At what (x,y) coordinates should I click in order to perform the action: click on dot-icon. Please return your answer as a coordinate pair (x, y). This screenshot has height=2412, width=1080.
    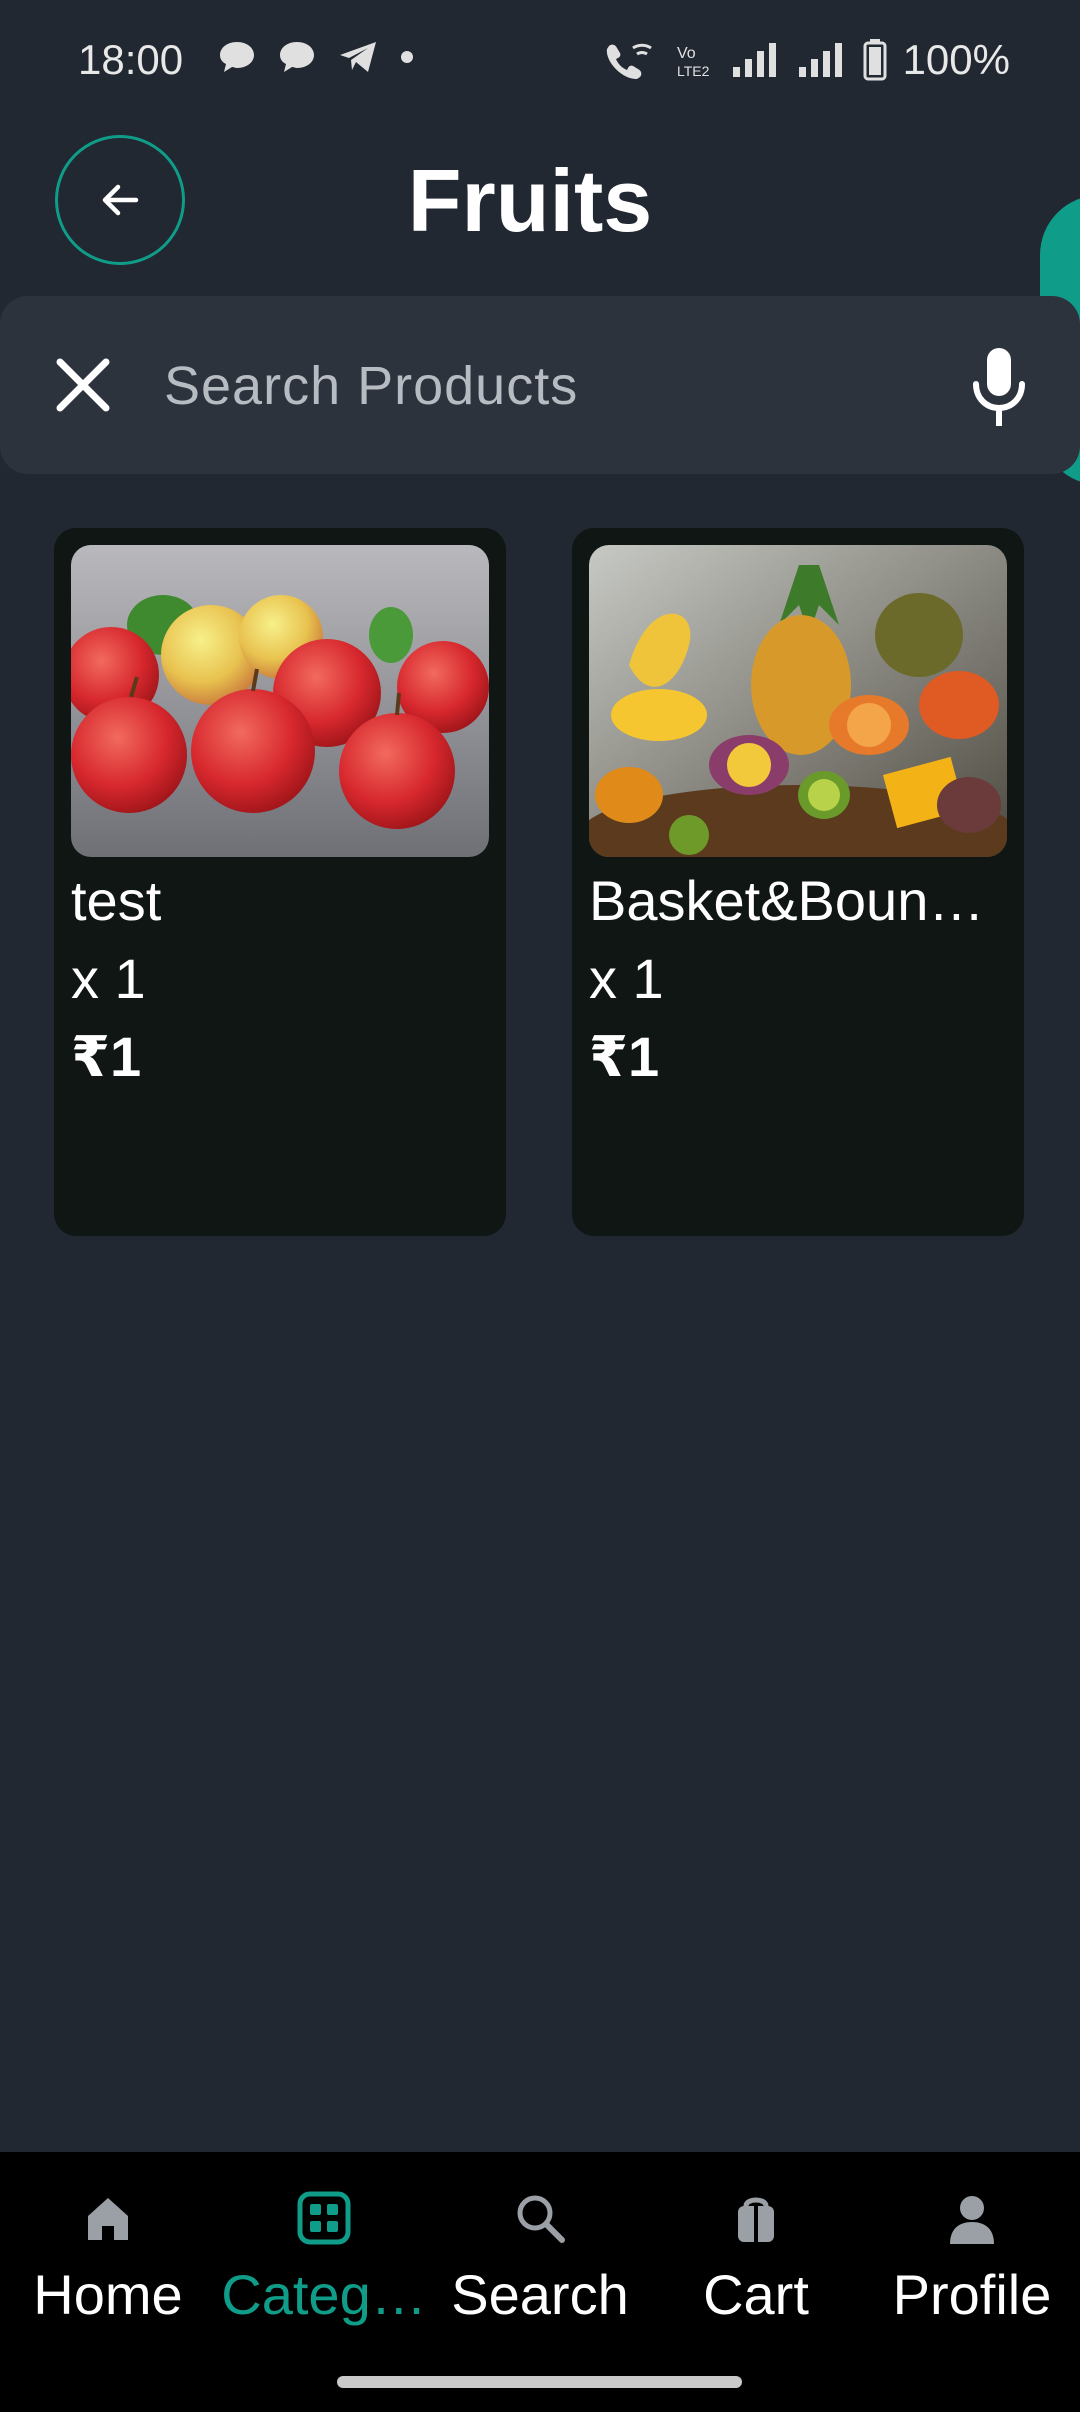
    Looking at the image, I should click on (407, 57).